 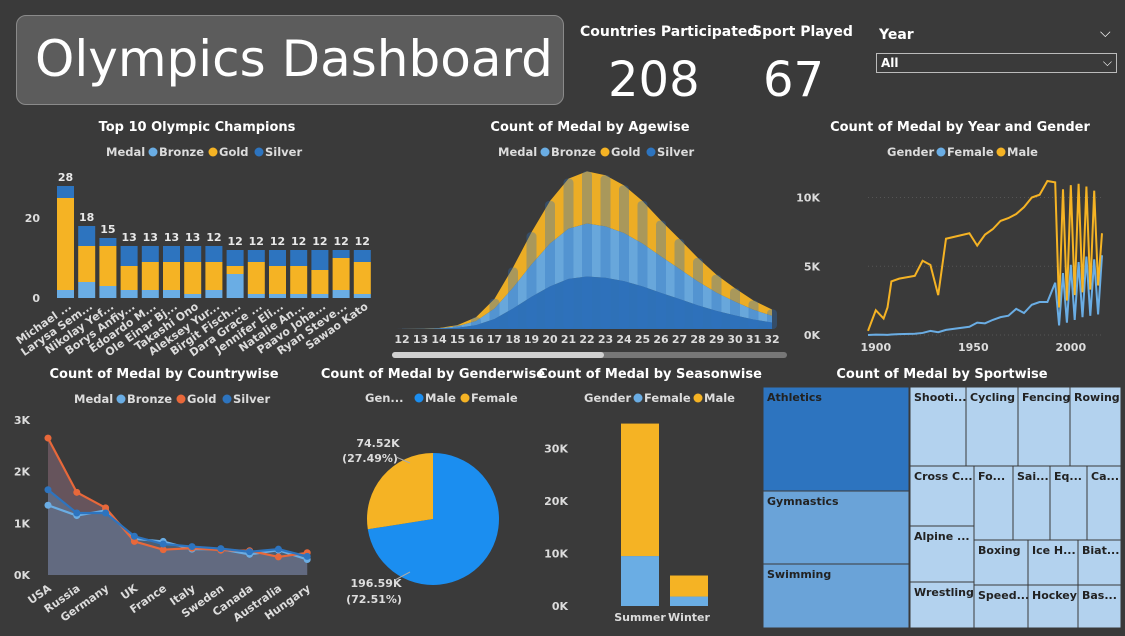 I want to click on y-tick: 0K, so click(x=812, y=335).